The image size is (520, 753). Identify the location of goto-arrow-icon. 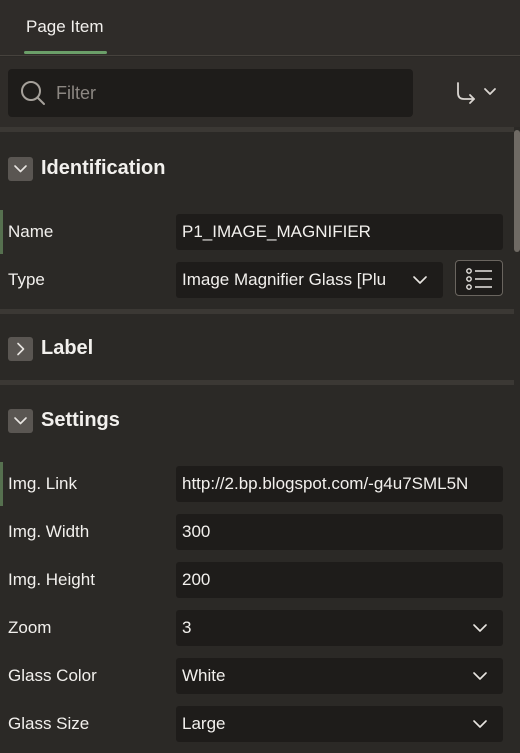
(476, 93).